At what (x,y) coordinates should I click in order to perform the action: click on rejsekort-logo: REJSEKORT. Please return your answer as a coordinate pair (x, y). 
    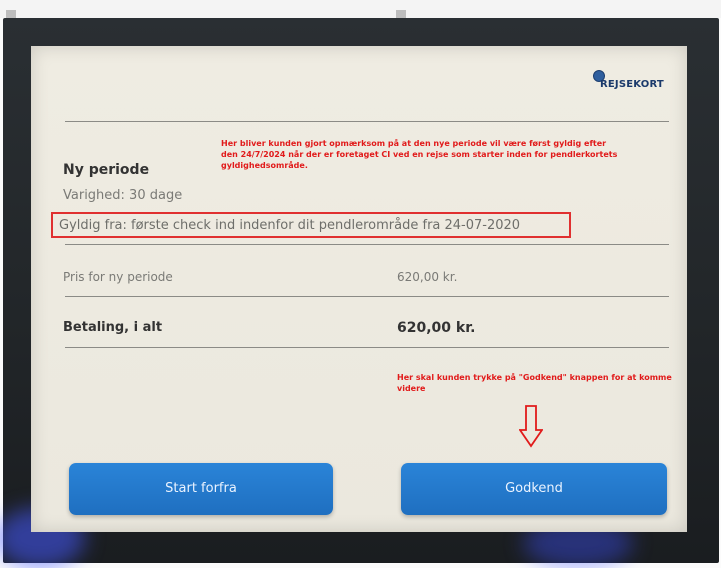
    Looking at the image, I should click on (638, 85).